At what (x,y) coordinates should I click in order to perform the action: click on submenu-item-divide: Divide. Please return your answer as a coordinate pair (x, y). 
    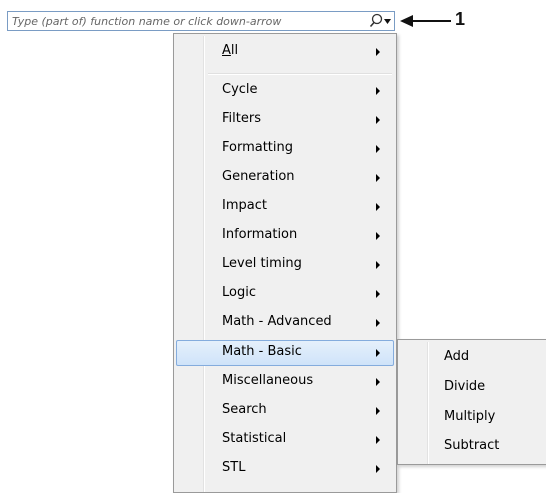
    Looking at the image, I should click on (473, 387).